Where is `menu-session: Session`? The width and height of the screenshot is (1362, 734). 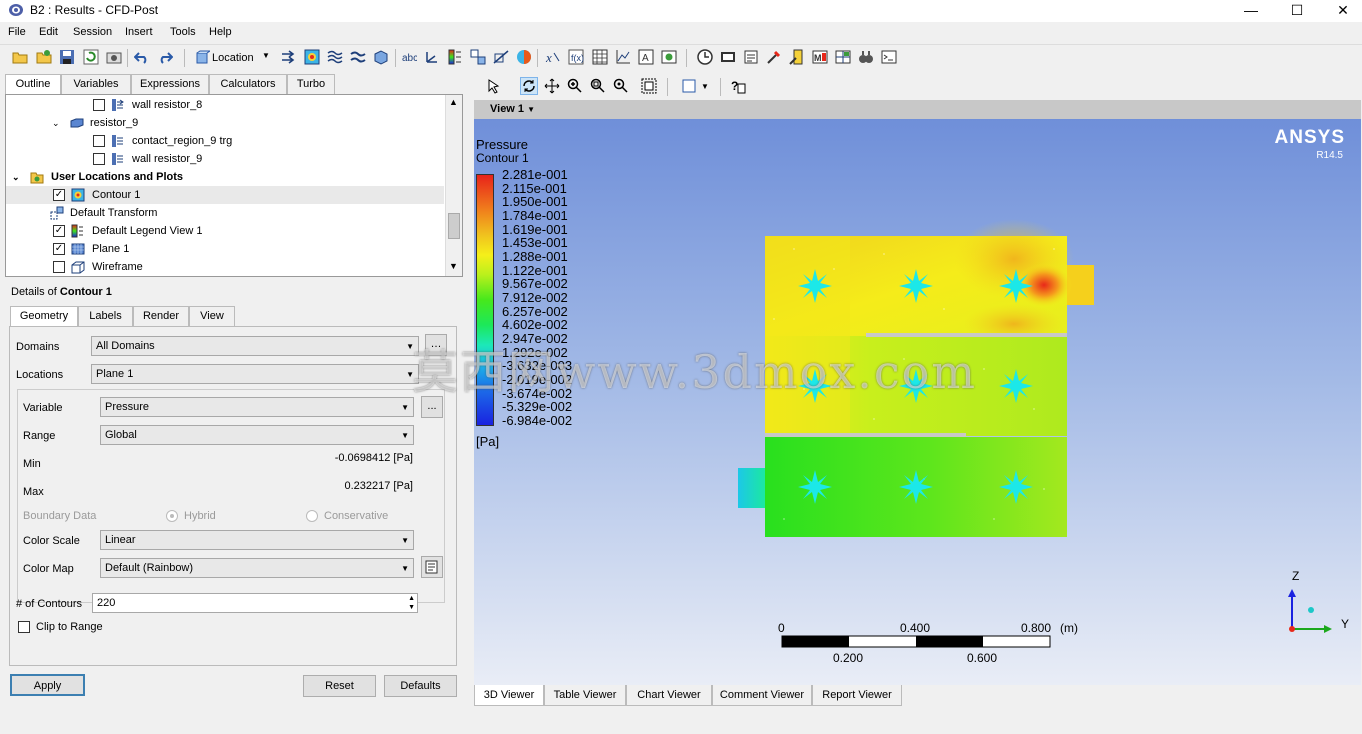
menu-session: Session is located at coordinates (92, 32).